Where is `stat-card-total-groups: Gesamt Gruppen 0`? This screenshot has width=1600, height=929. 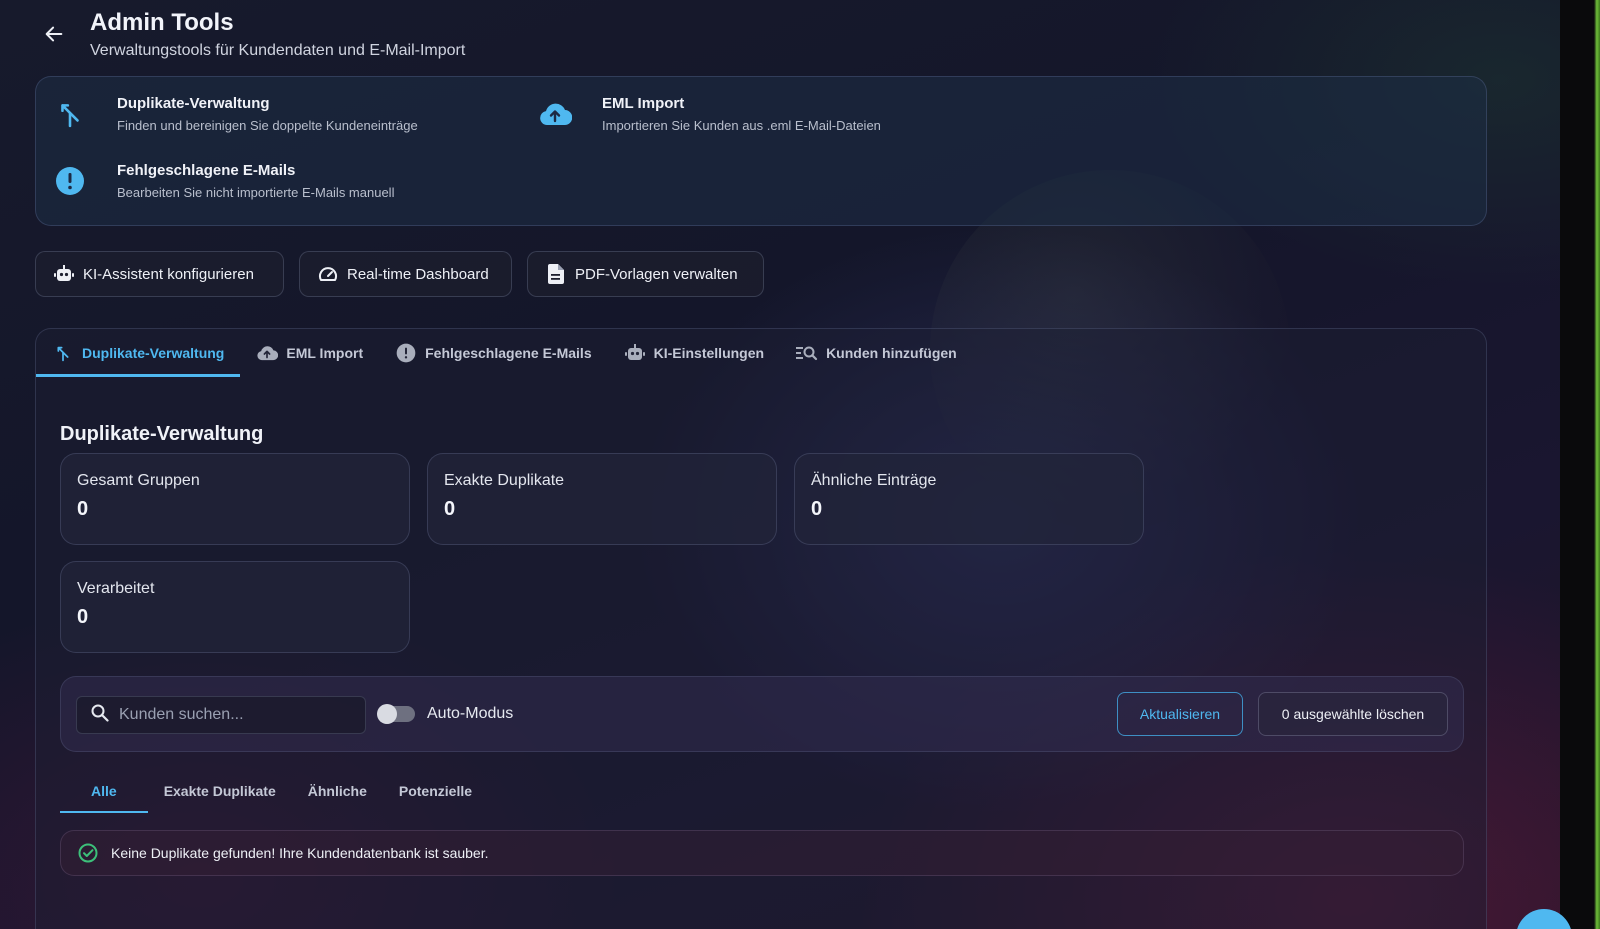 stat-card-total-groups: Gesamt Gruppen 0 is located at coordinates (235, 499).